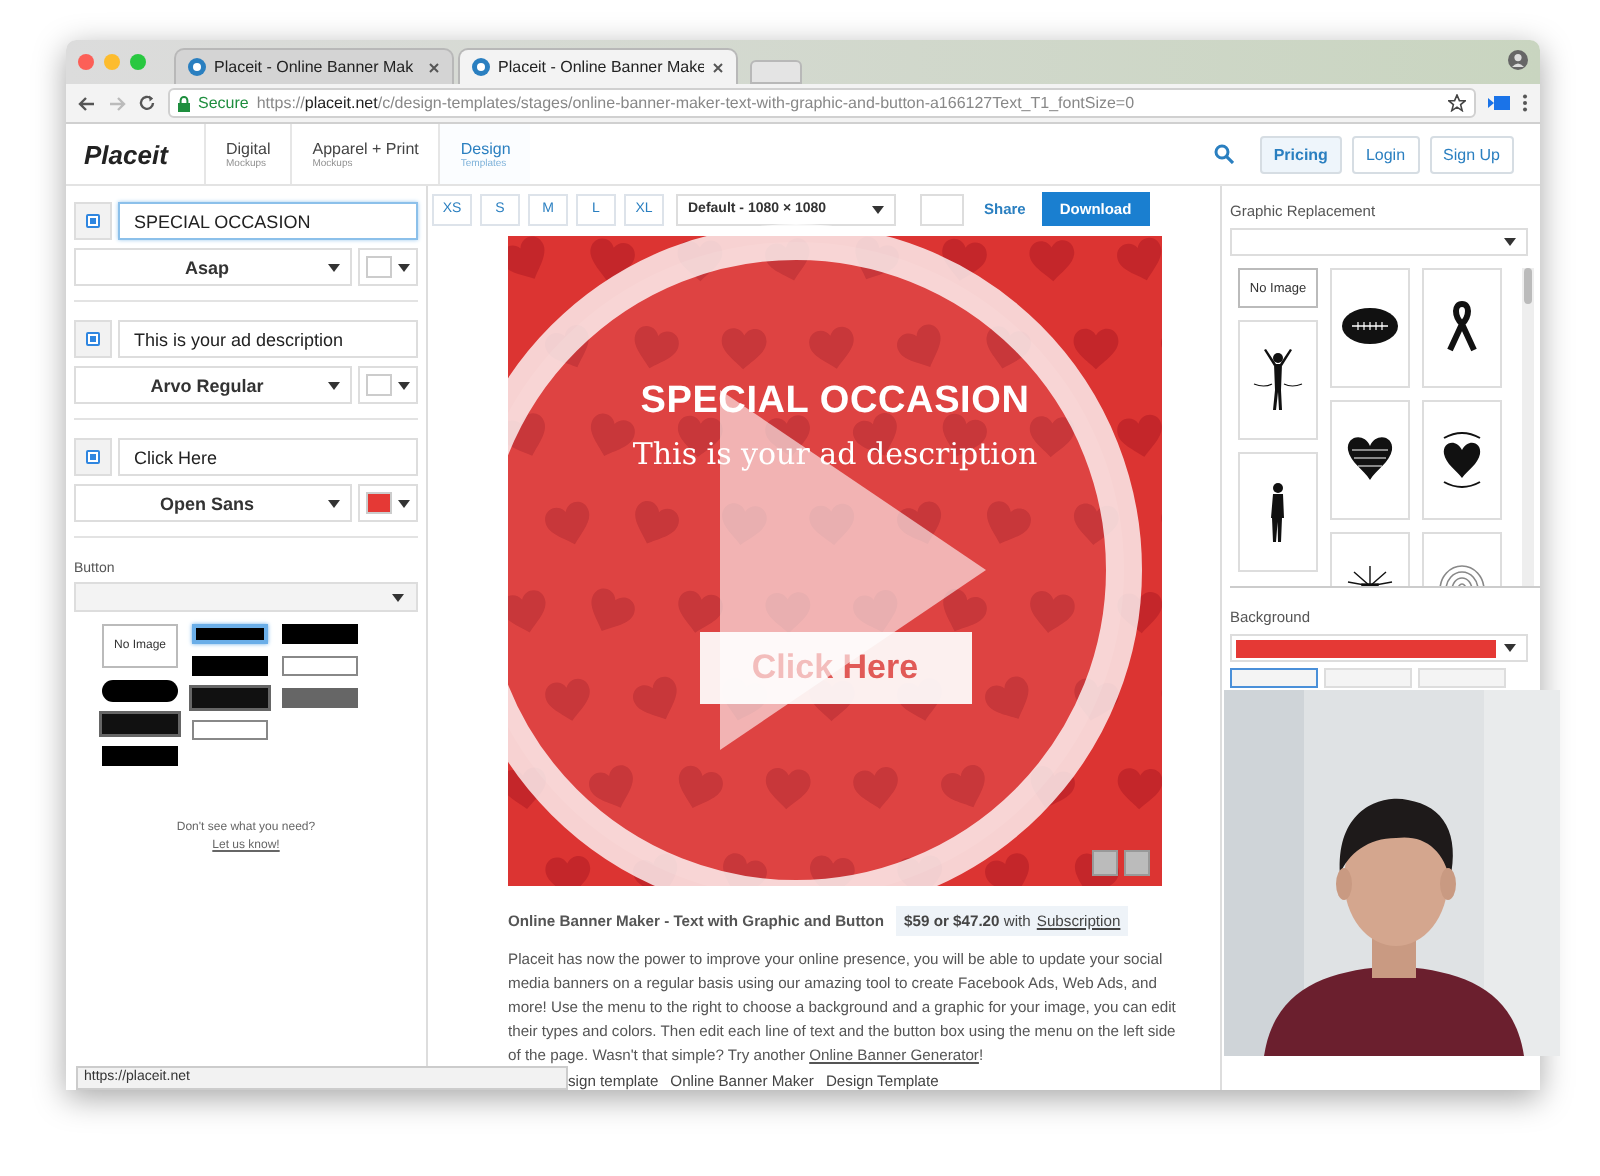  Describe the element at coordinates (695, 103) in the screenshot. I see `url-text: https://placeit.net/c/design-templates/stages/online-banner-maker-text-with-graphic-and-button-a166127Text_T1_fontSize=0` at that location.